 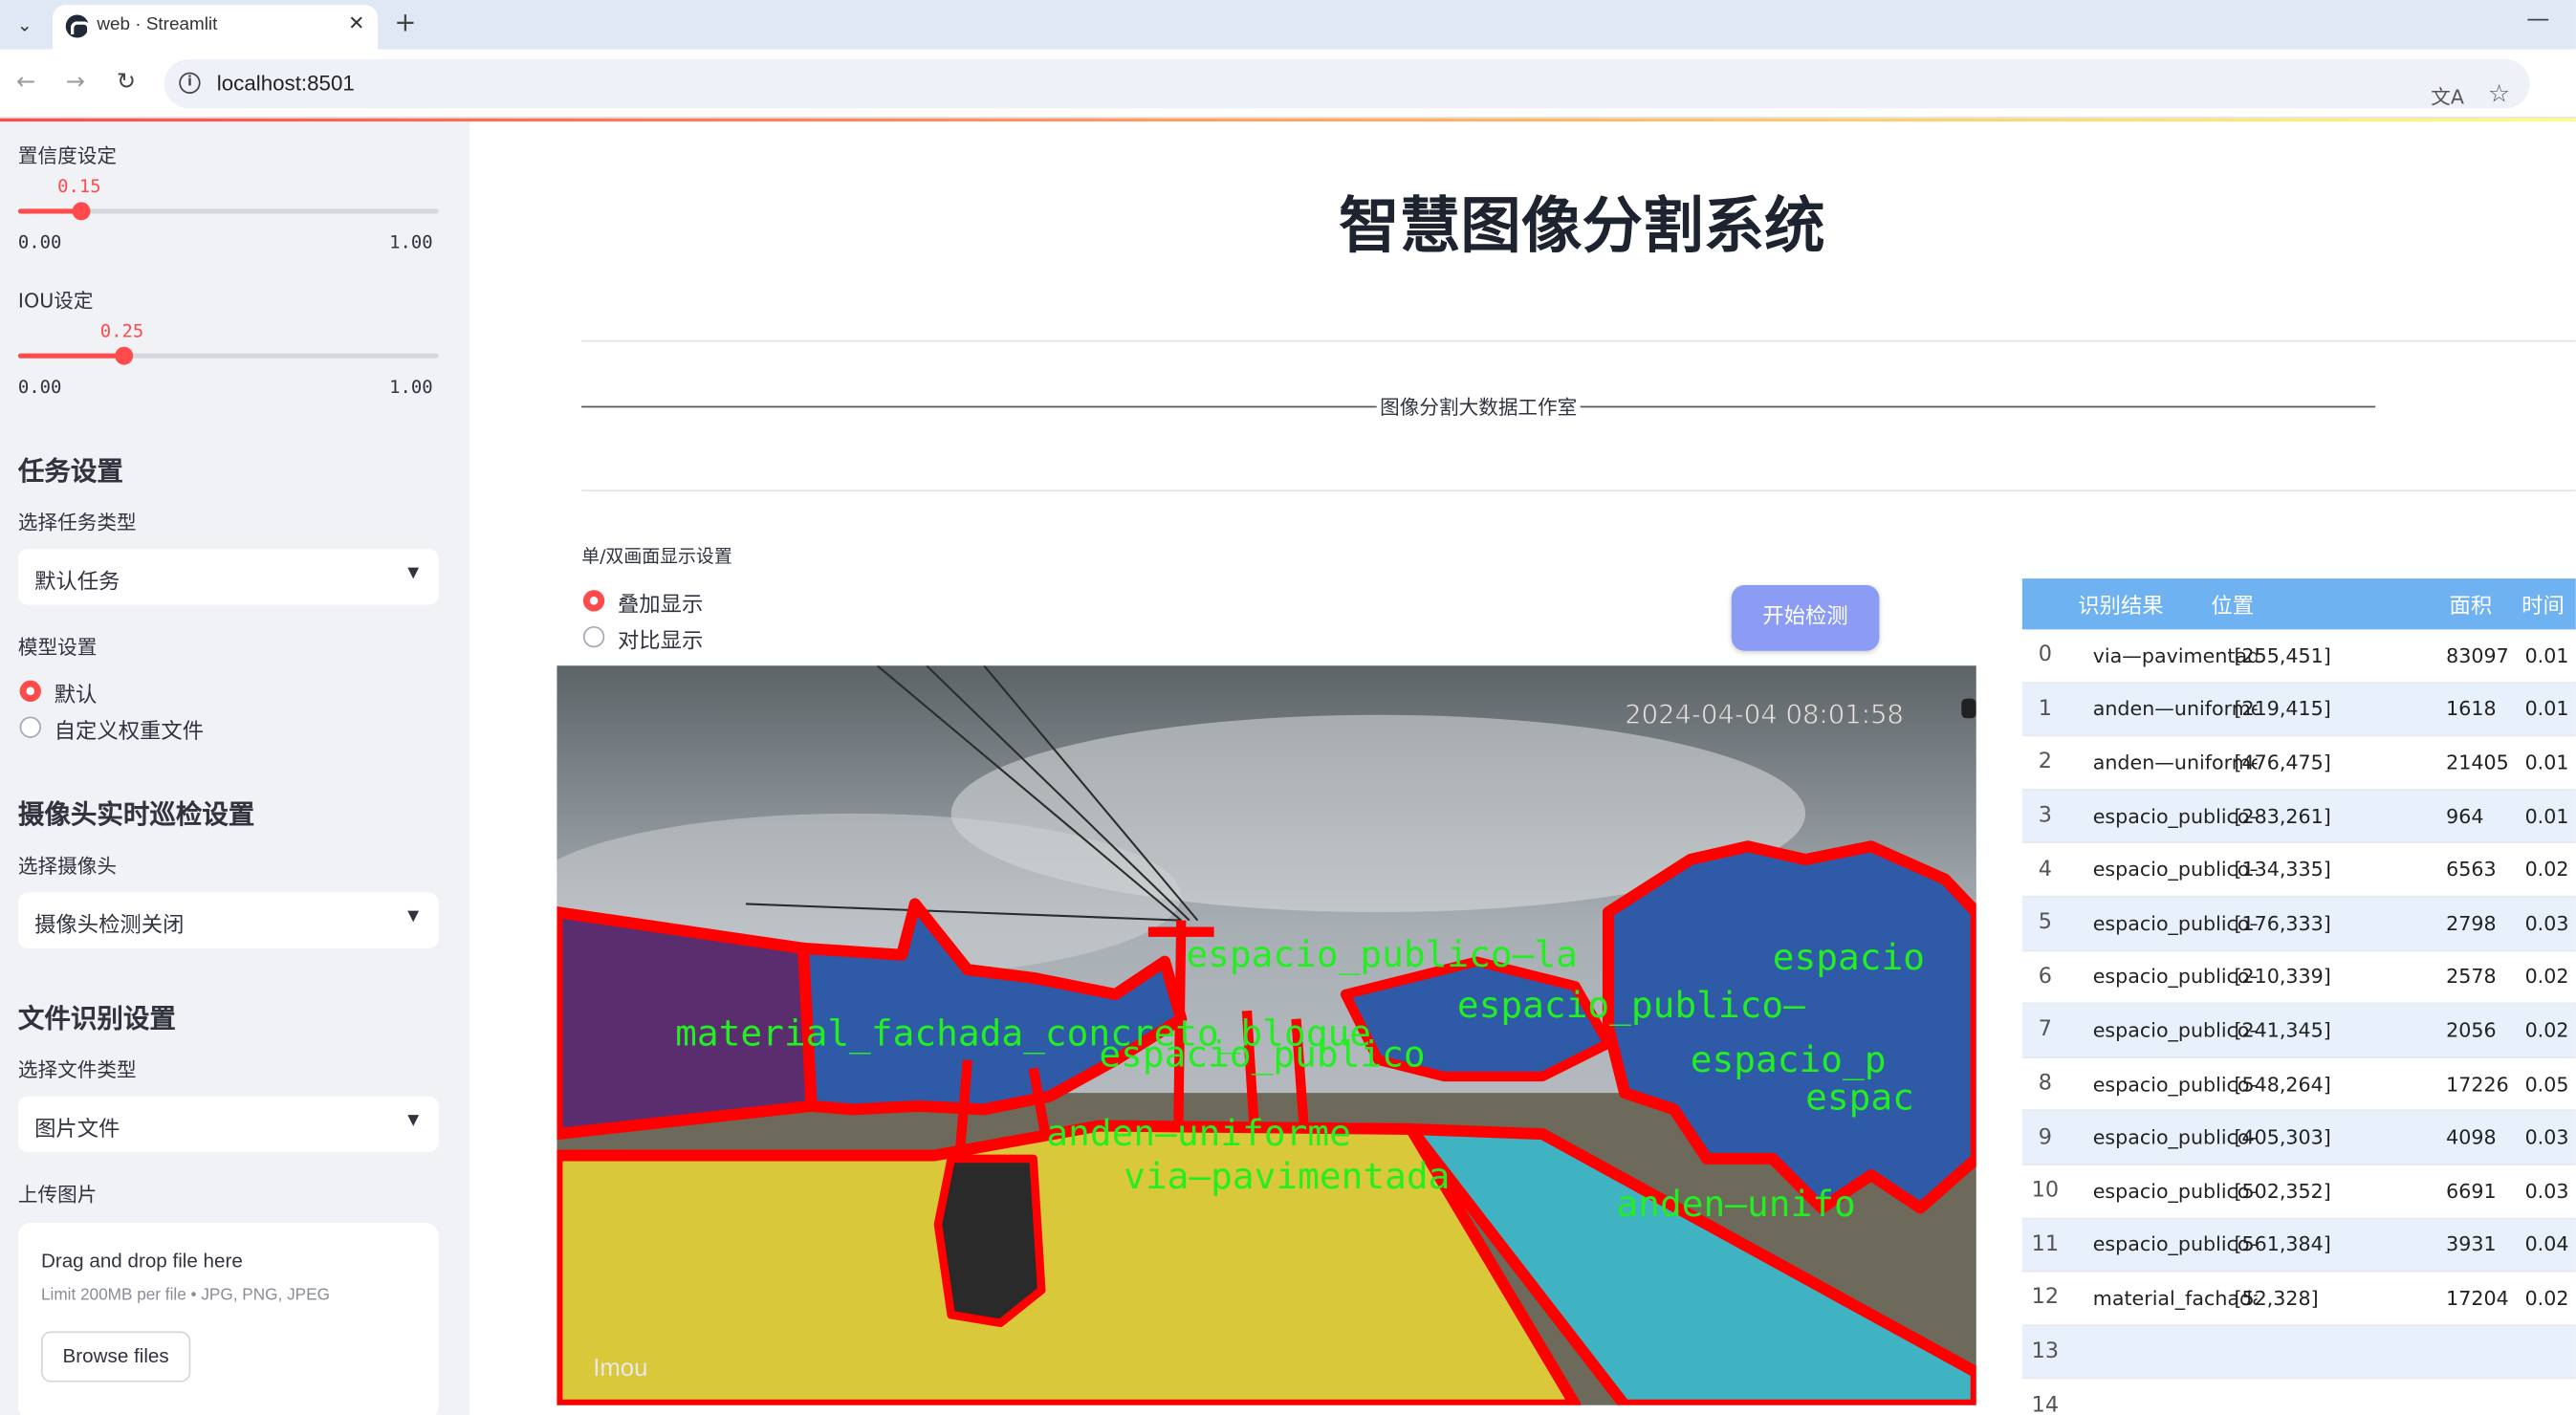 I want to click on confidence-max: 1.00, so click(x=411, y=242).